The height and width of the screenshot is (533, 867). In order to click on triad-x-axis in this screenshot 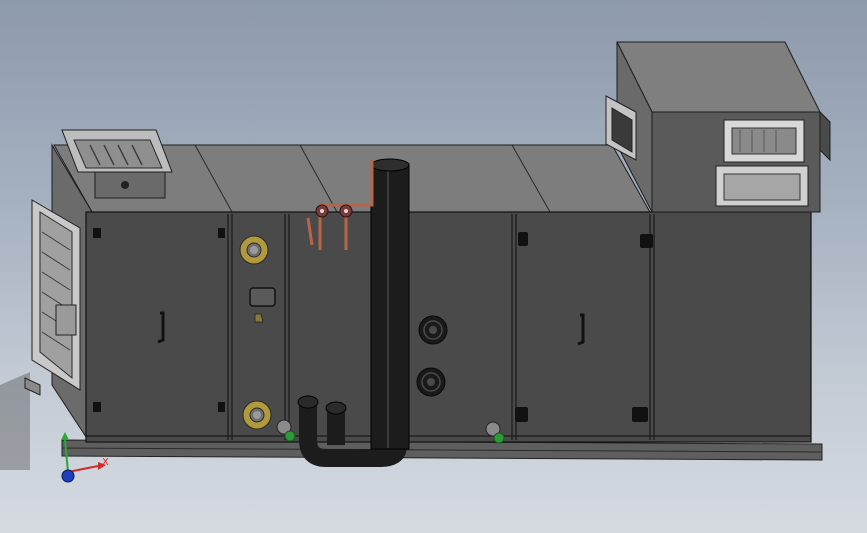, I will do `click(83, 469)`.